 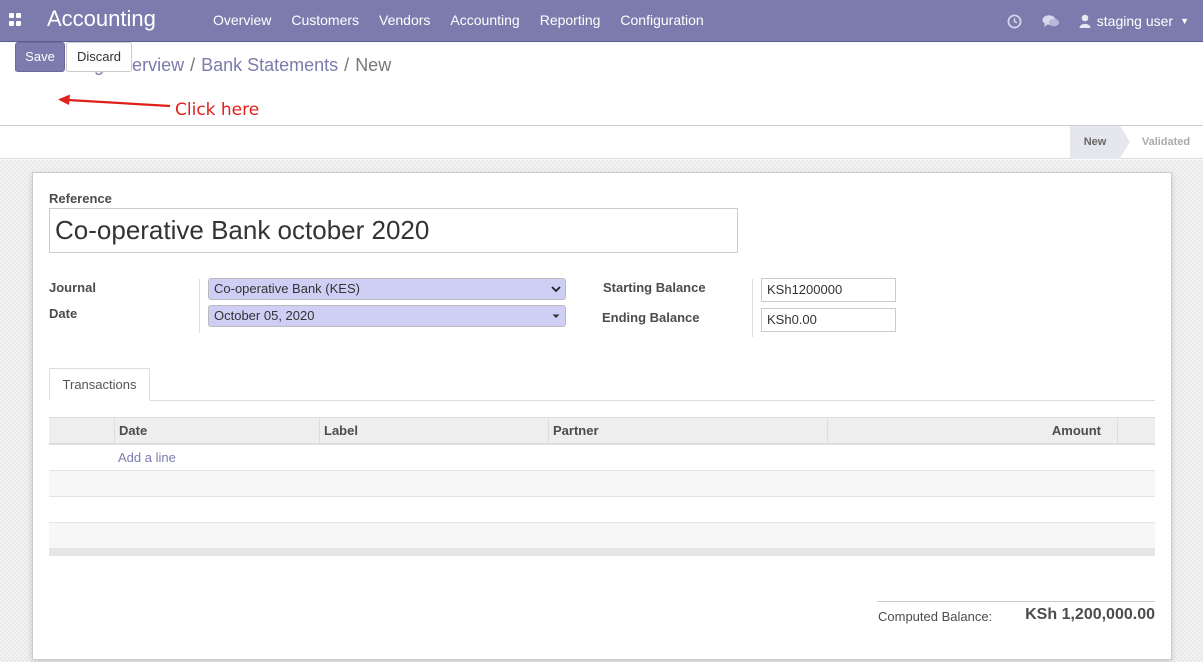 What do you see at coordinates (661, 21) in the screenshot?
I see `menu-item-configuration: Configuration` at bounding box center [661, 21].